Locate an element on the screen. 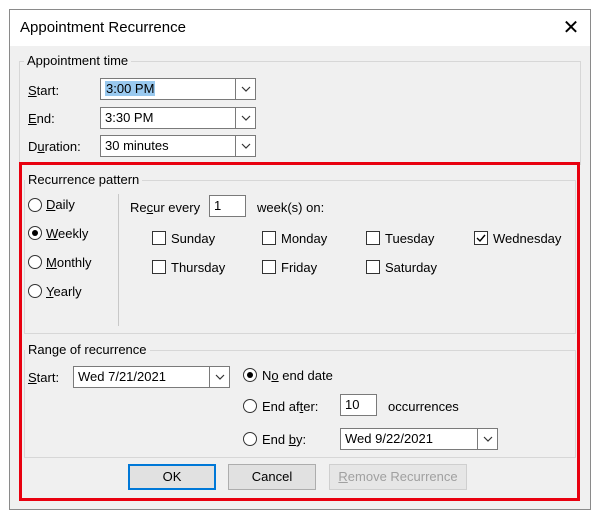 This screenshot has height=517, width=610. radio-no-end-date is located at coordinates (250, 375).